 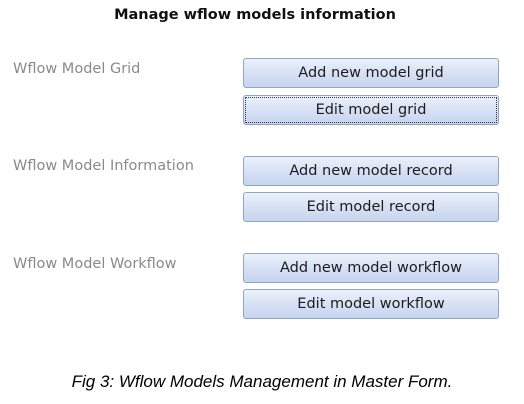 I want to click on section-label-model-workflow: Wflow Model Workflow, so click(x=95, y=264).